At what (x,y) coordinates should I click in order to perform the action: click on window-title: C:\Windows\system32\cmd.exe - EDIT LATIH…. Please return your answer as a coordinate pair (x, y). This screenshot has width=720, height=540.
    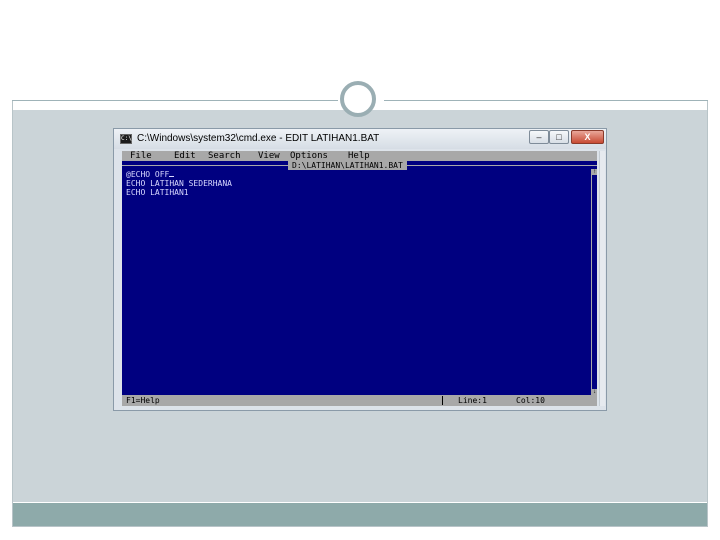
    Looking at the image, I should click on (258, 138).